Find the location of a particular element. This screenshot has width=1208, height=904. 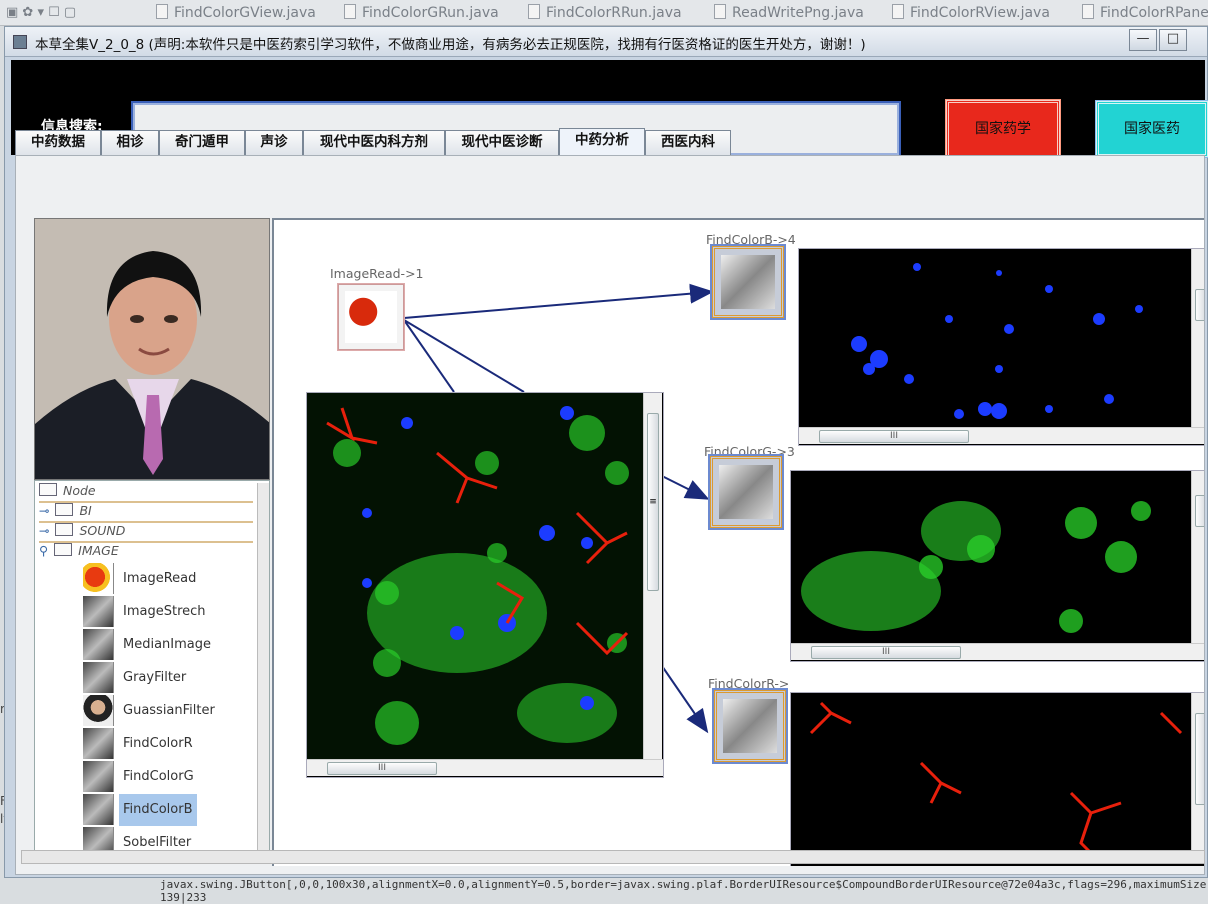

tree-root: Node is located at coordinates (146, 492).